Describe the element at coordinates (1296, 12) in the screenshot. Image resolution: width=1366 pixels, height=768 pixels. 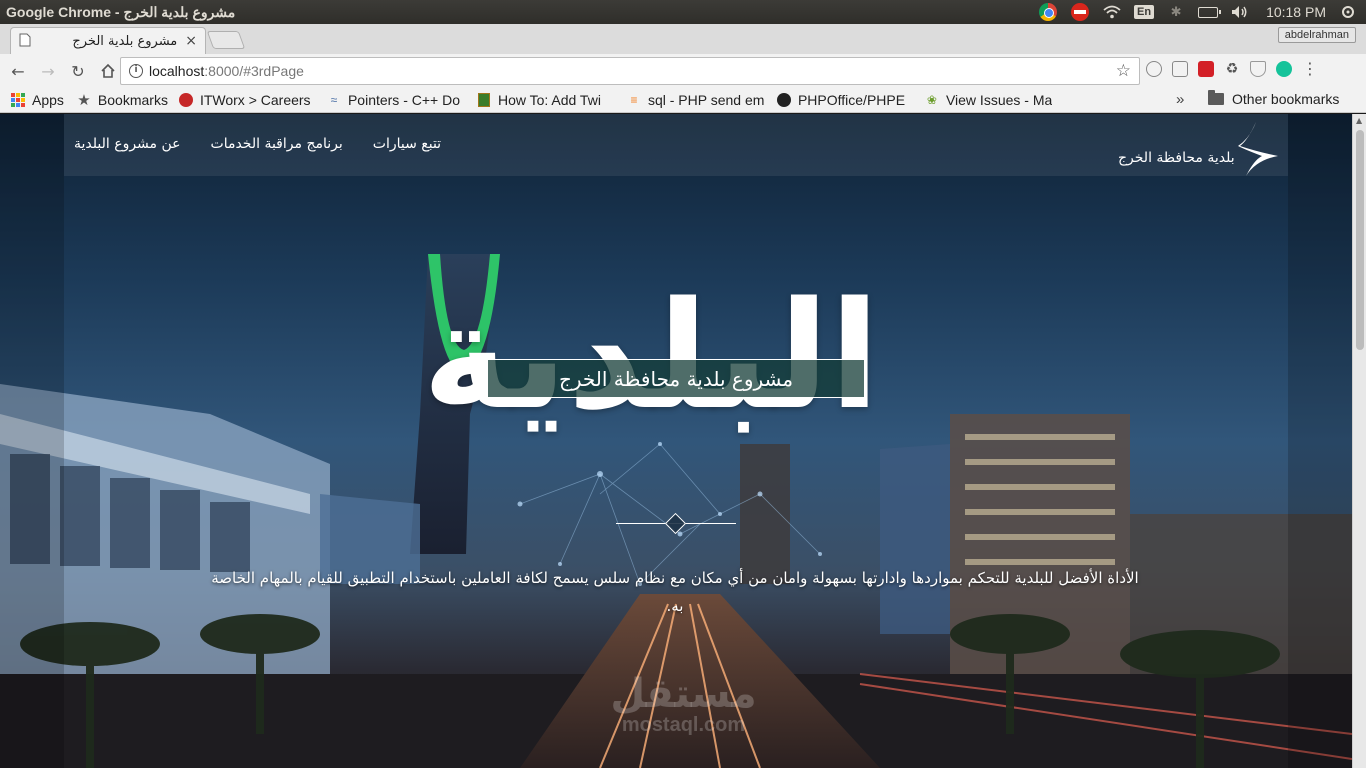
I see `clock: 10:18 PM` at that location.